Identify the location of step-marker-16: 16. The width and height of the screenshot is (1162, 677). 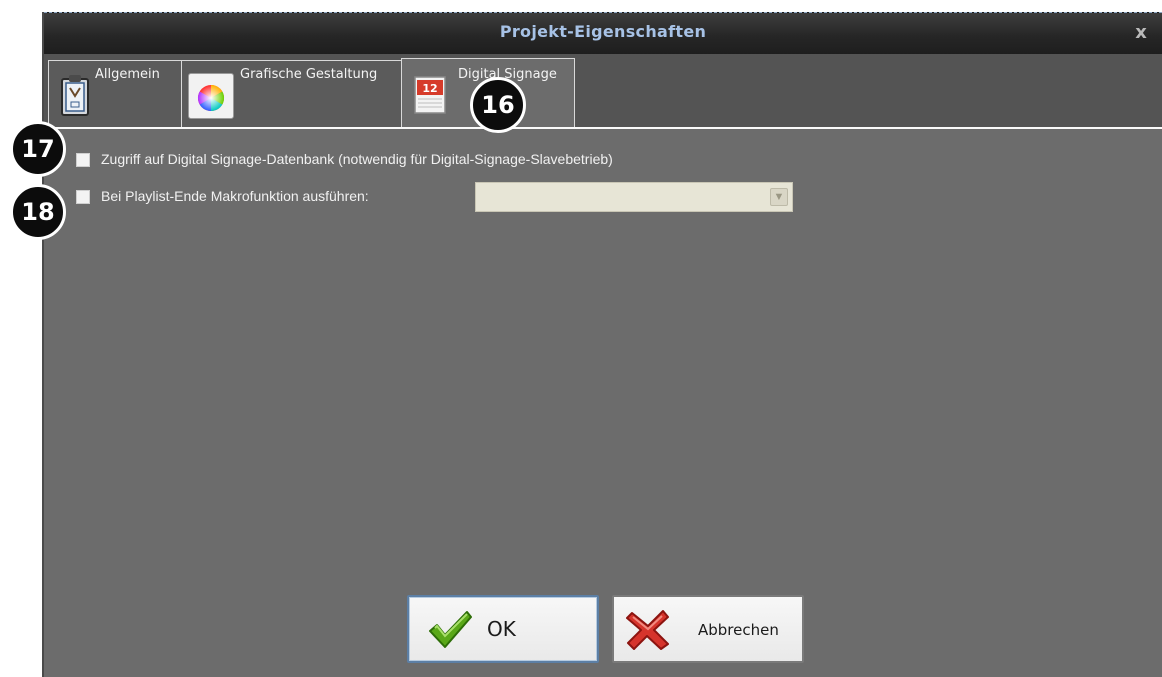
(498, 105).